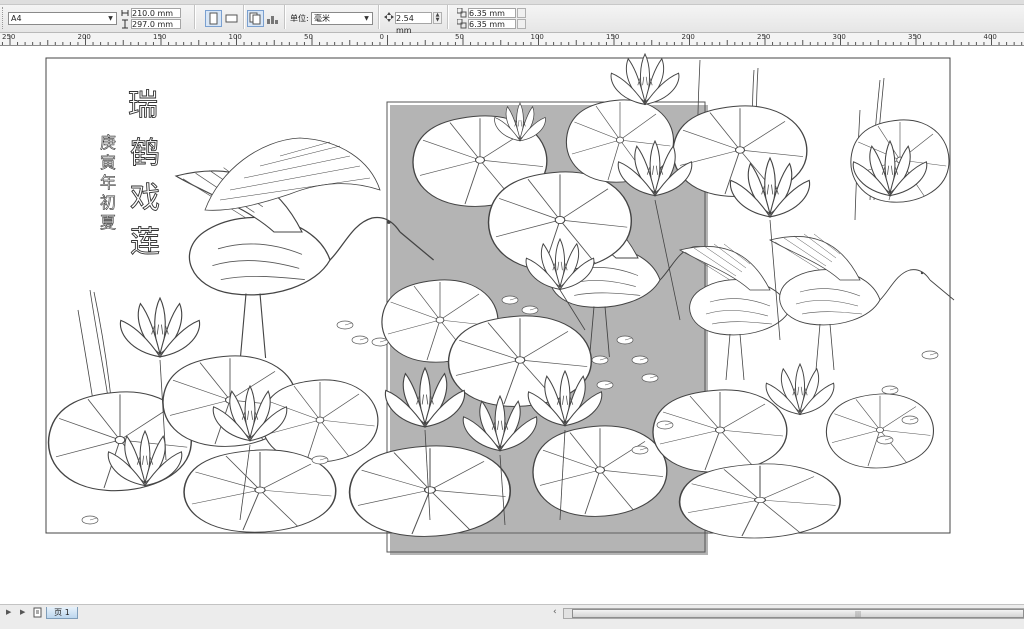 The width and height of the screenshot is (1024, 629). I want to click on horizontal-ruler: 250 200 150 100 50 0 50 100 150 200 250 300 350 400, so click(512, 39).